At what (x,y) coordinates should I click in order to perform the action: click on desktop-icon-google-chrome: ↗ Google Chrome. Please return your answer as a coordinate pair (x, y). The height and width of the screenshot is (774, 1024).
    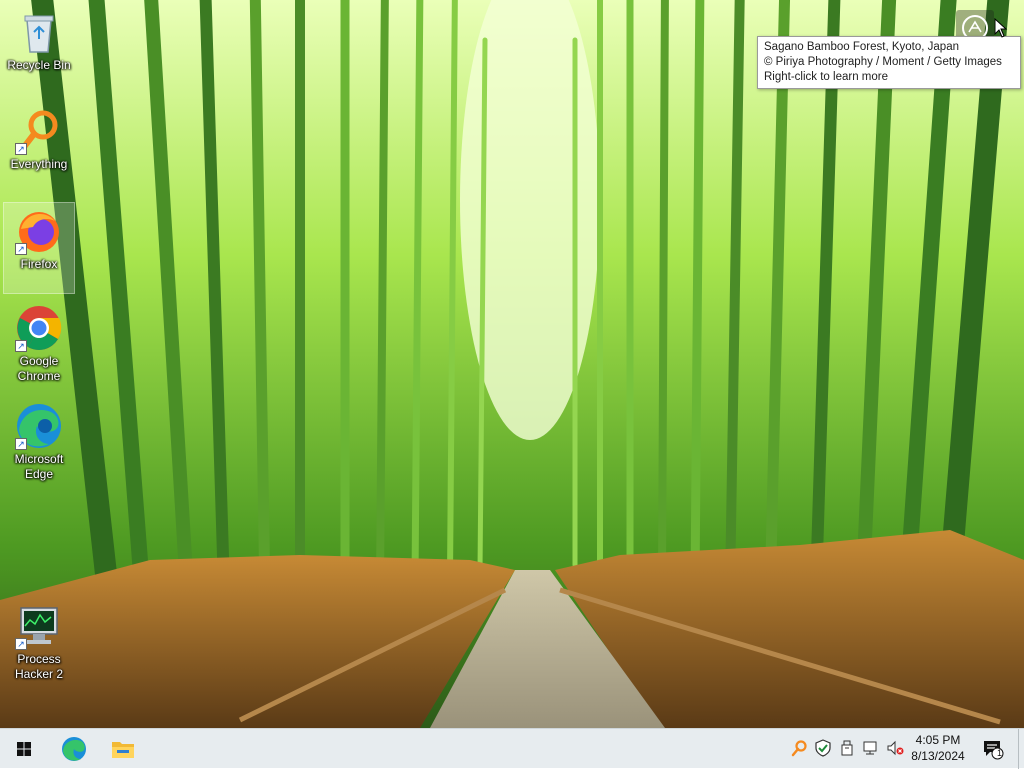
    Looking at the image, I should click on (39, 346).